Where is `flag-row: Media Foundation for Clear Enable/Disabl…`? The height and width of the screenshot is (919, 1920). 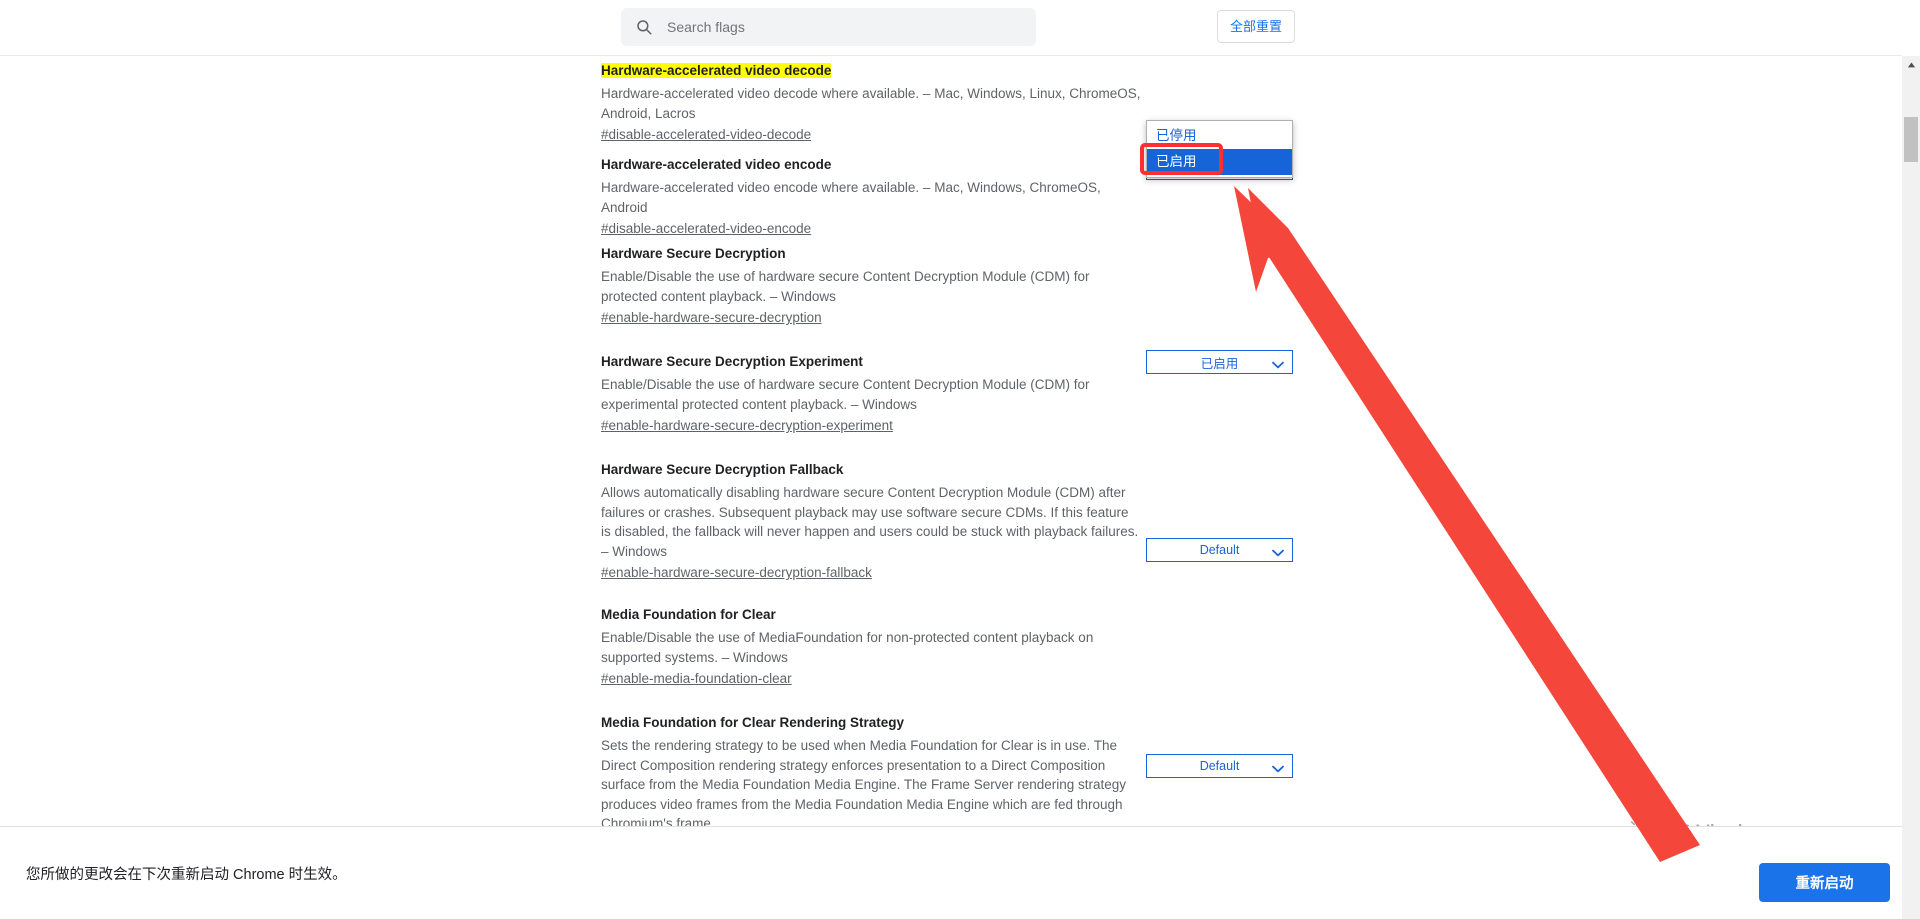
flag-row: Media Foundation for Clear Enable/Disabl… is located at coordinates (951, 660).